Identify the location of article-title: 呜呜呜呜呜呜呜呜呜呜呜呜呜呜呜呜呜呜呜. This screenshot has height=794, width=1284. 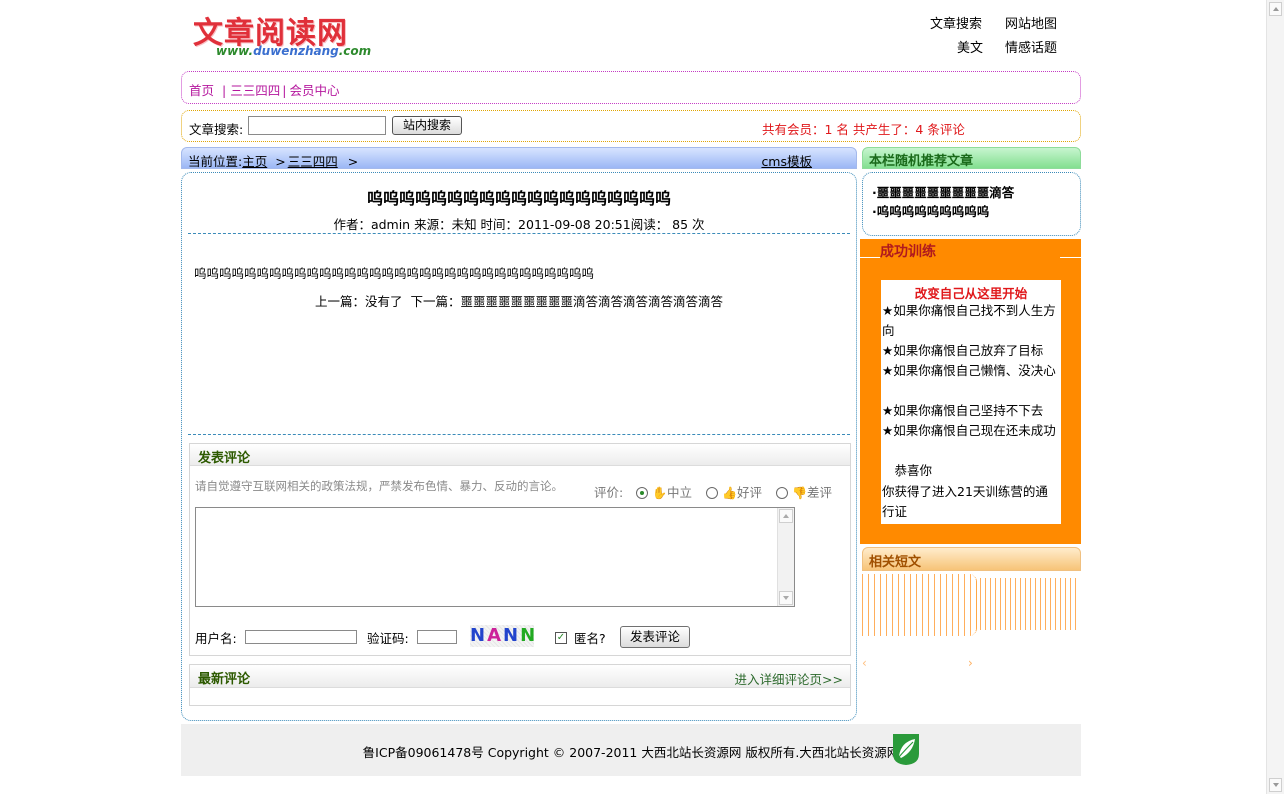
(518, 198).